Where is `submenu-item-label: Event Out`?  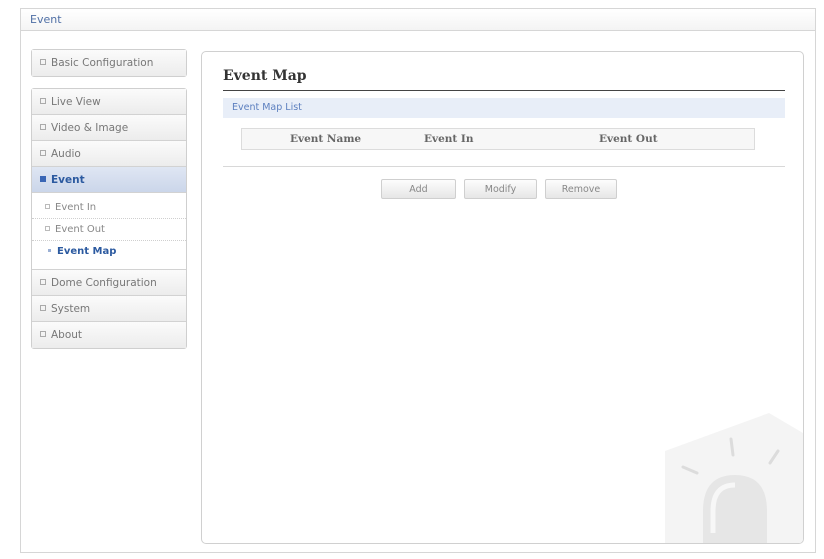
submenu-item-label: Event Out is located at coordinates (80, 229).